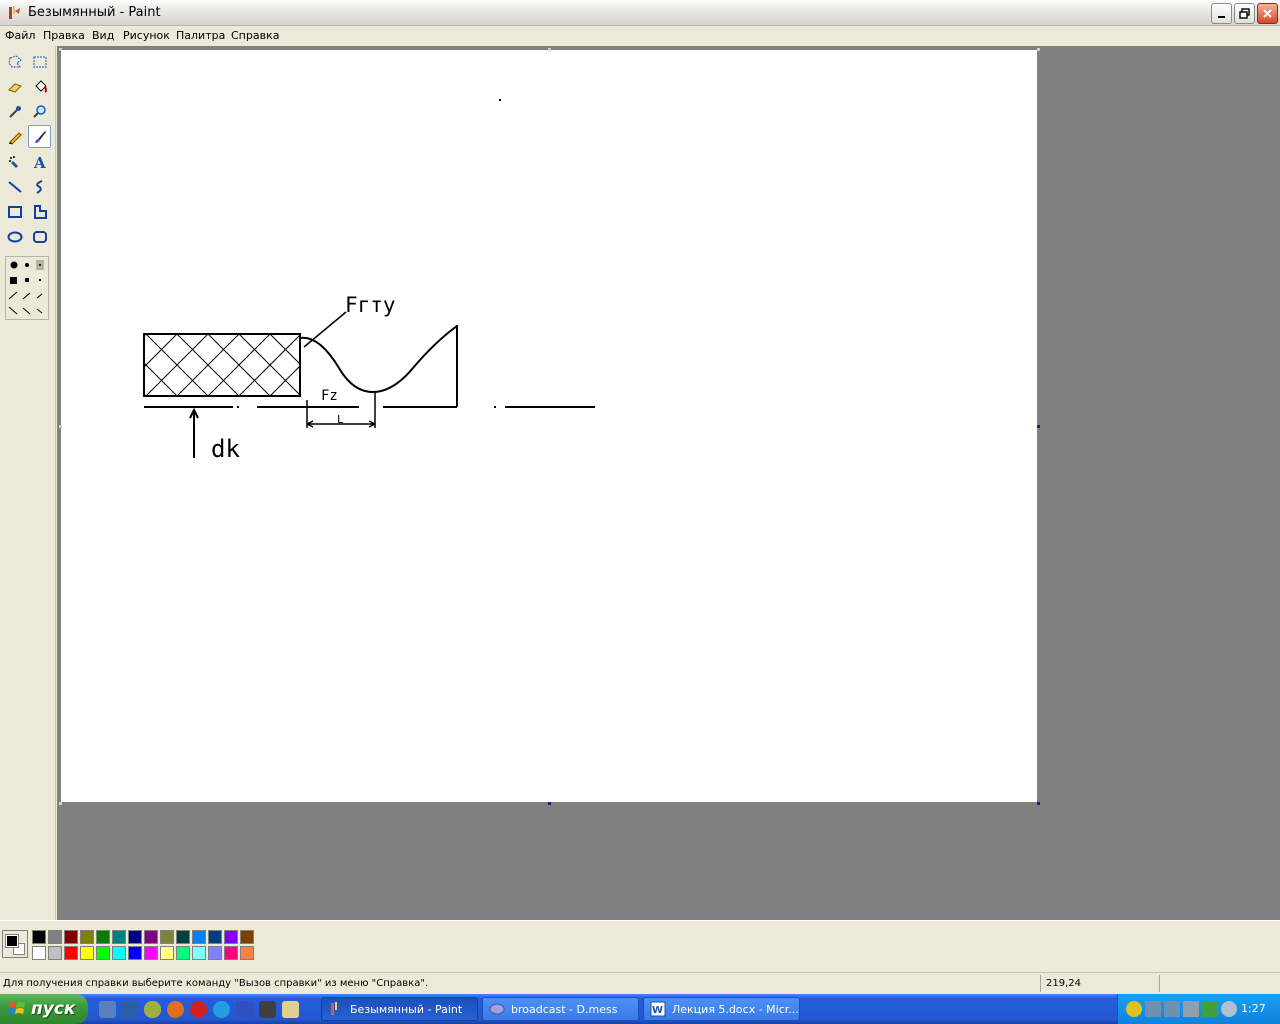 The image size is (1280, 1024). What do you see at coordinates (27, 265) in the screenshot?
I see `brush-round-medium` at bounding box center [27, 265].